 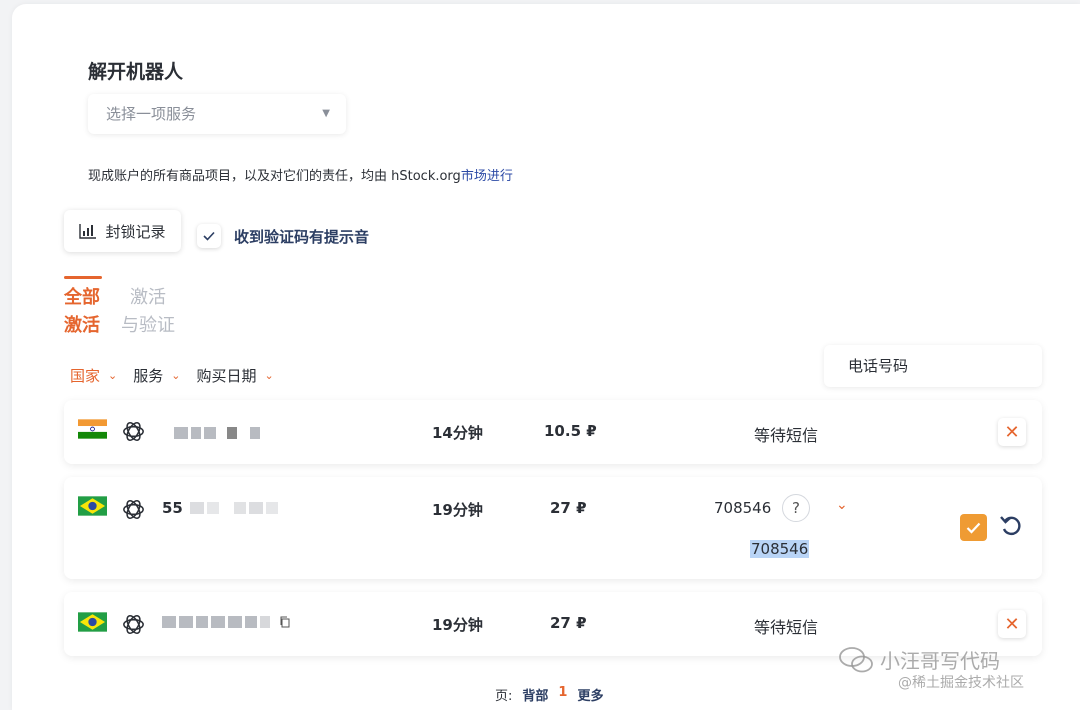 What do you see at coordinates (940, 661) in the screenshot?
I see `watermark-line1: 小汪哥写代码` at bounding box center [940, 661].